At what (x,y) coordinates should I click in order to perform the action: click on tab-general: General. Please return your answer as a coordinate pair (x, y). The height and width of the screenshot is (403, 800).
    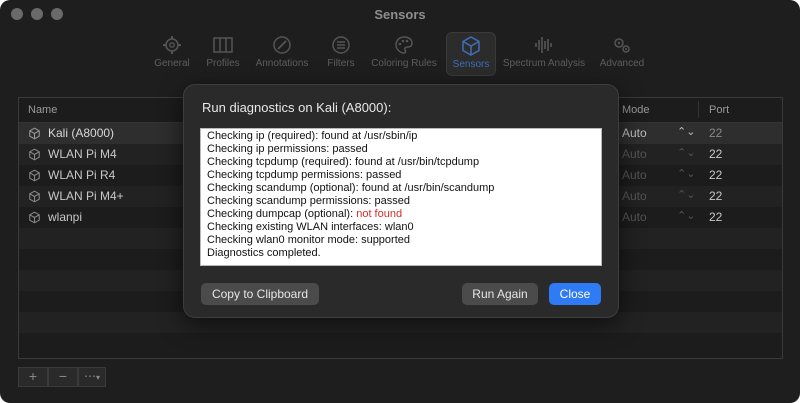
    Looking at the image, I should click on (172, 53).